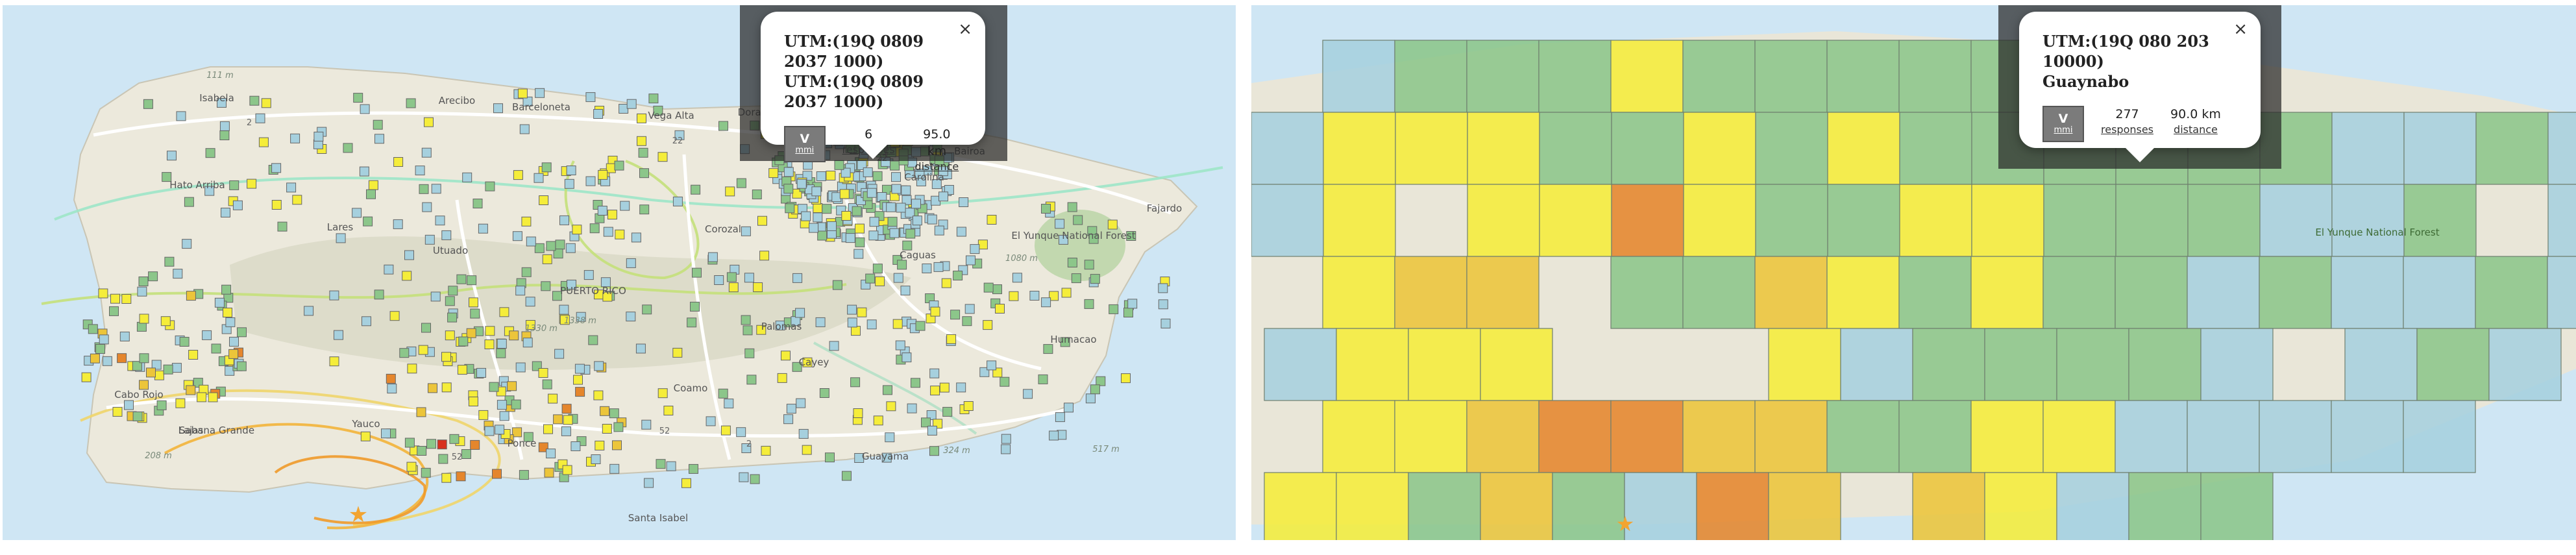 Image resolution: width=2576 pixels, height=555 pixels. I want to click on place-label: Cabo Rojo, so click(138, 395).